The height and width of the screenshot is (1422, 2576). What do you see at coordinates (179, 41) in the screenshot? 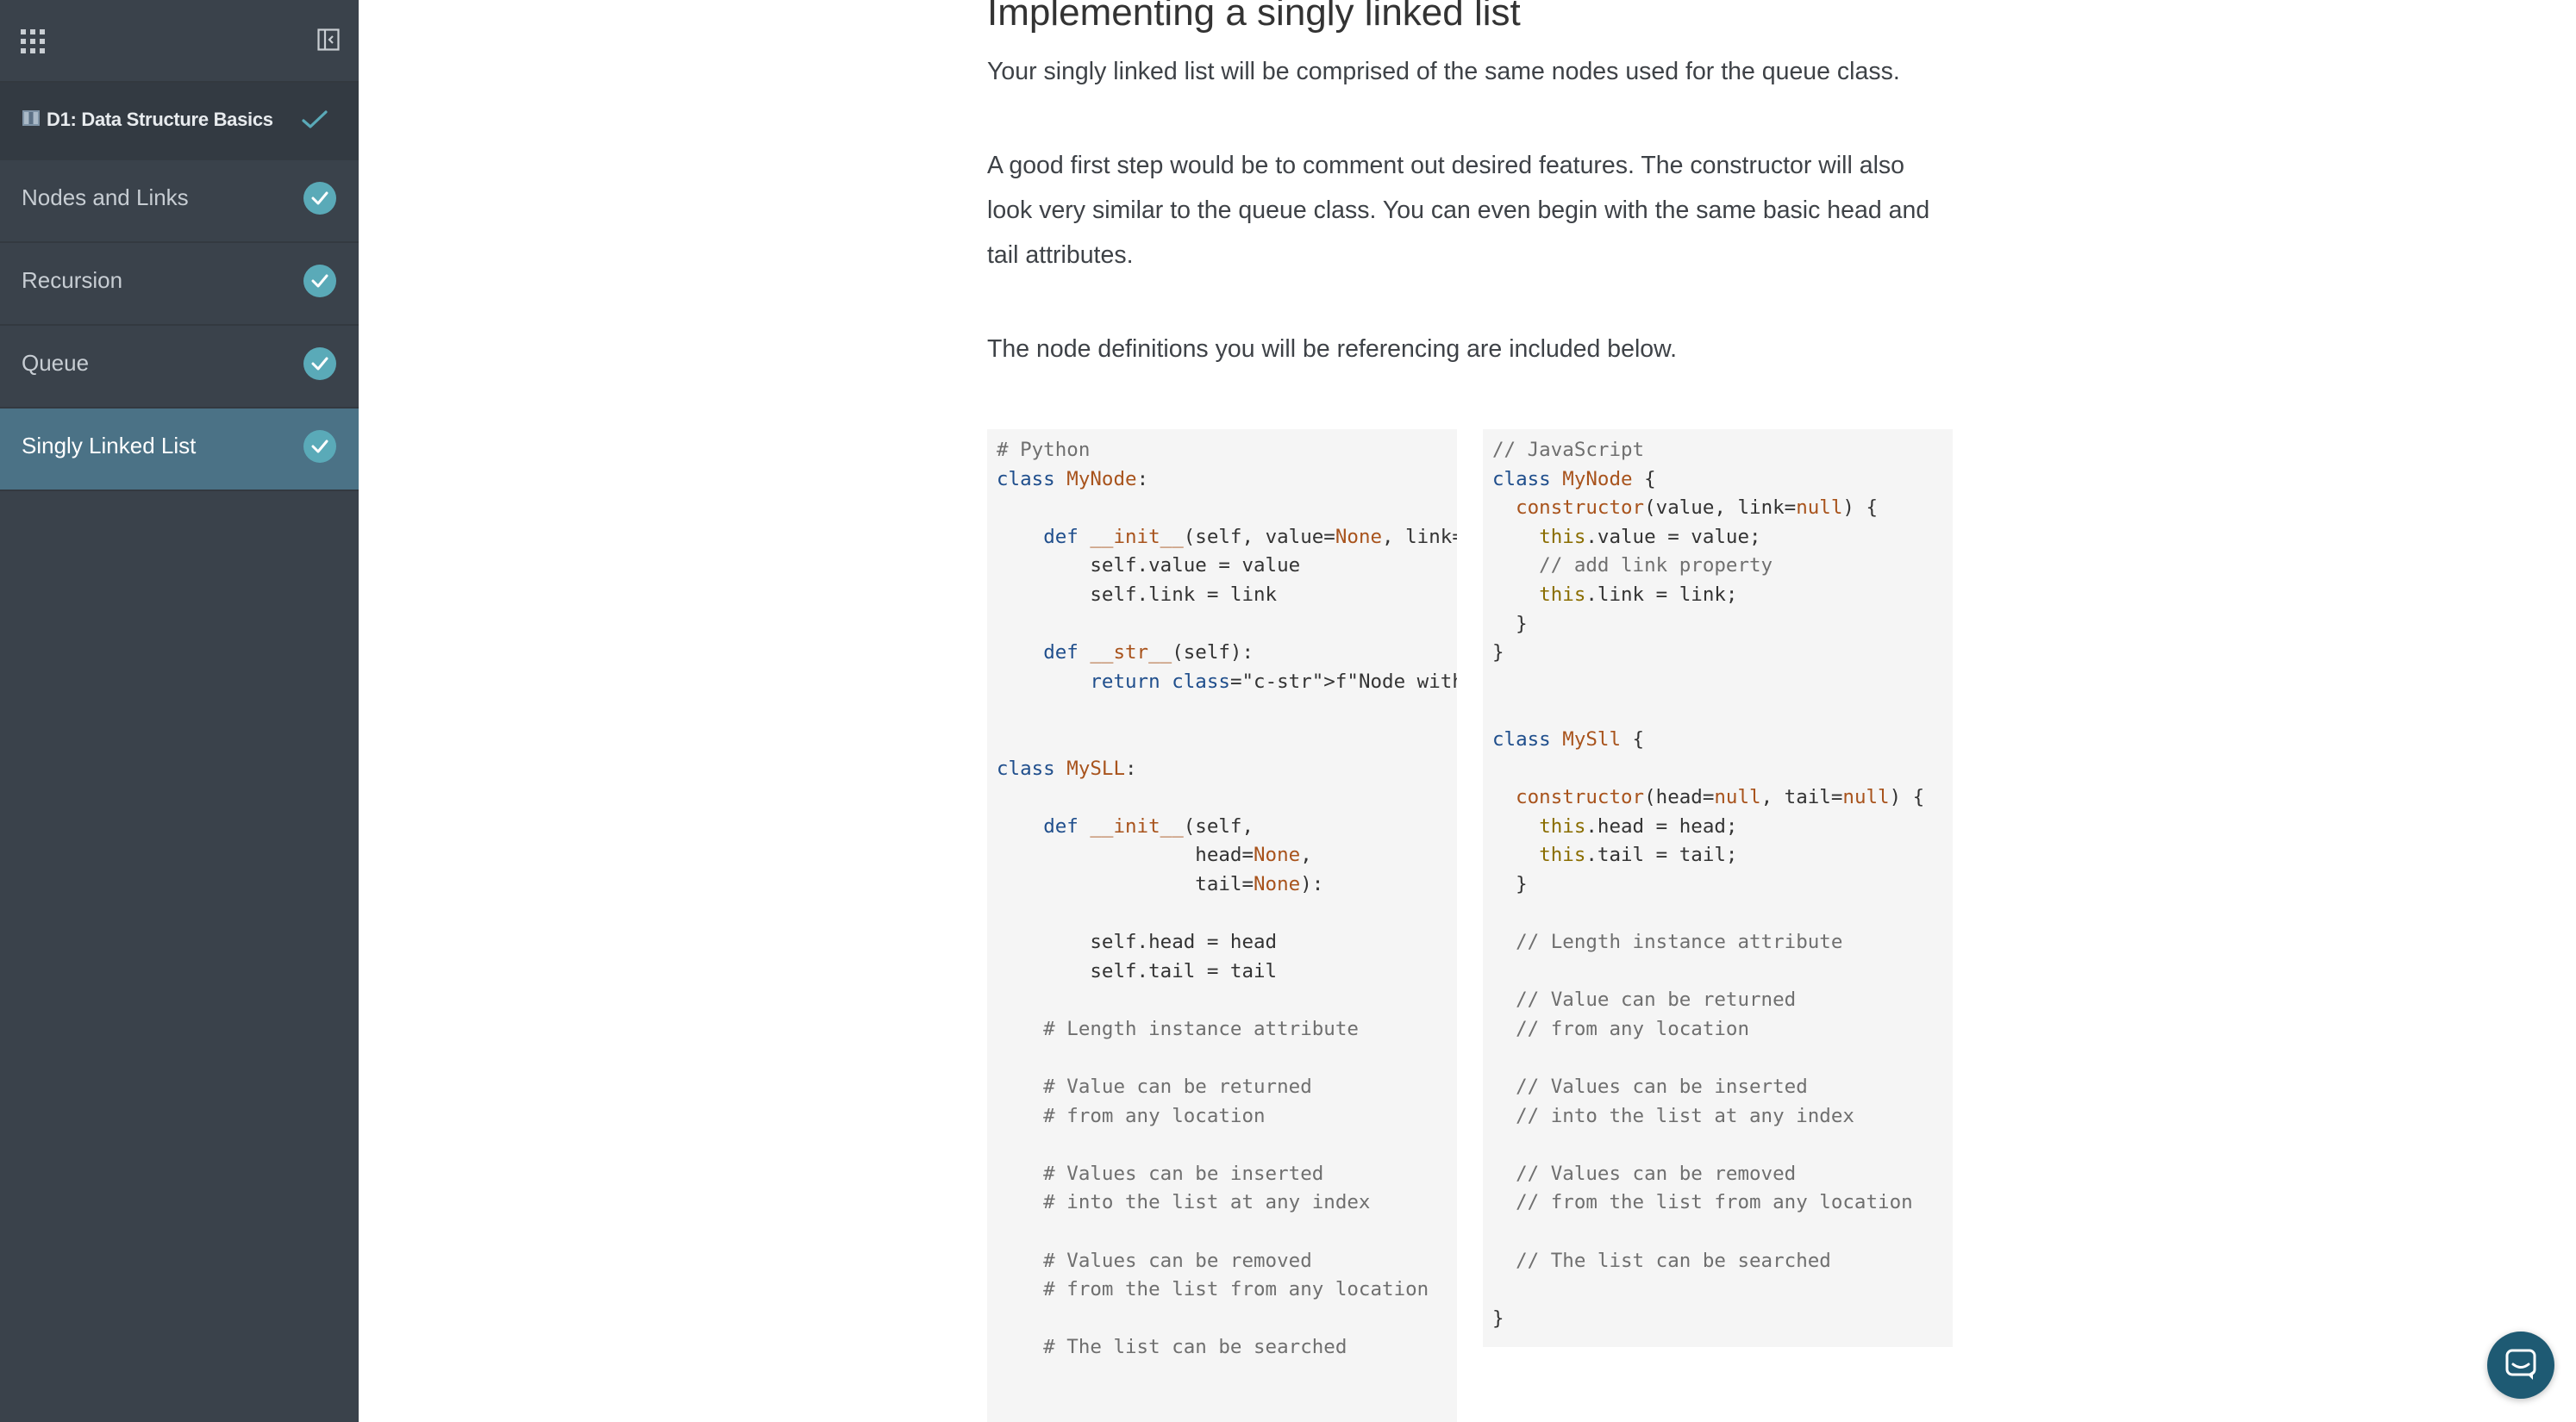
I see `sidebar-toolbar` at bounding box center [179, 41].